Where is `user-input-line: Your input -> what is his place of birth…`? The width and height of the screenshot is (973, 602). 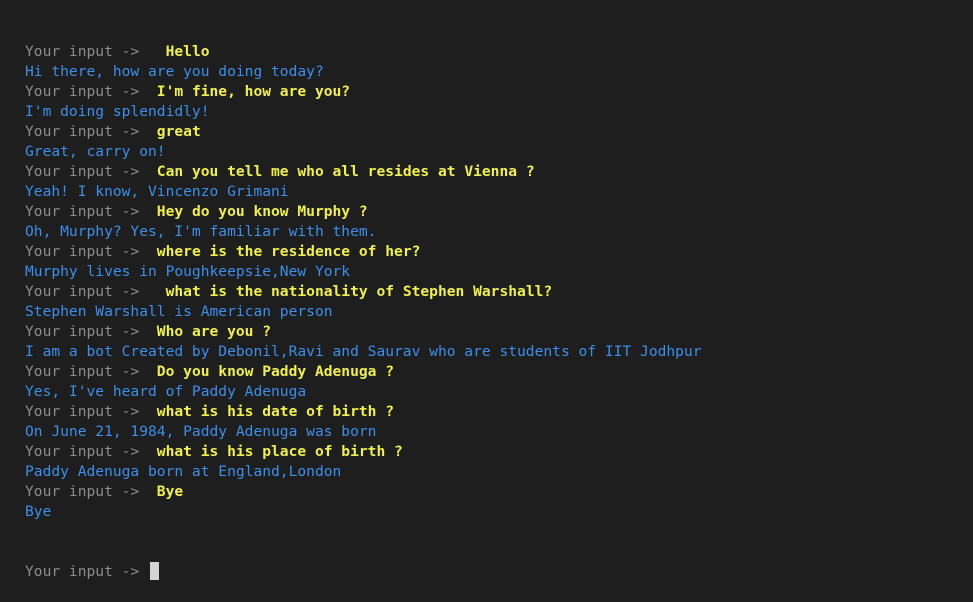
user-input-line: Your input -> what is his place of birth… is located at coordinates (499, 452).